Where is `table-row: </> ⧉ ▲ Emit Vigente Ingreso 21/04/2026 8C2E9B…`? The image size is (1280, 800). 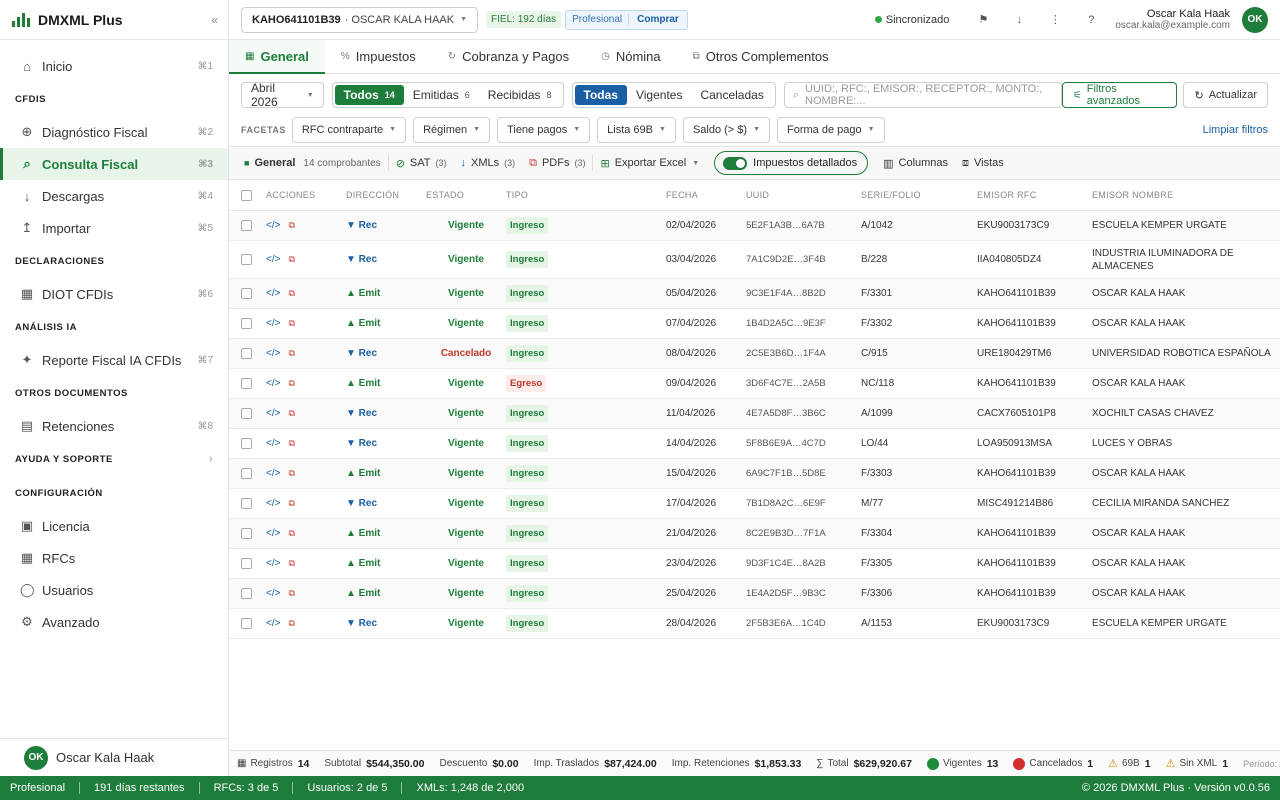 table-row: </> ⧉ ▲ Emit Vigente Ingreso 21/04/2026 8C2E9B… is located at coordinates (754, 534).